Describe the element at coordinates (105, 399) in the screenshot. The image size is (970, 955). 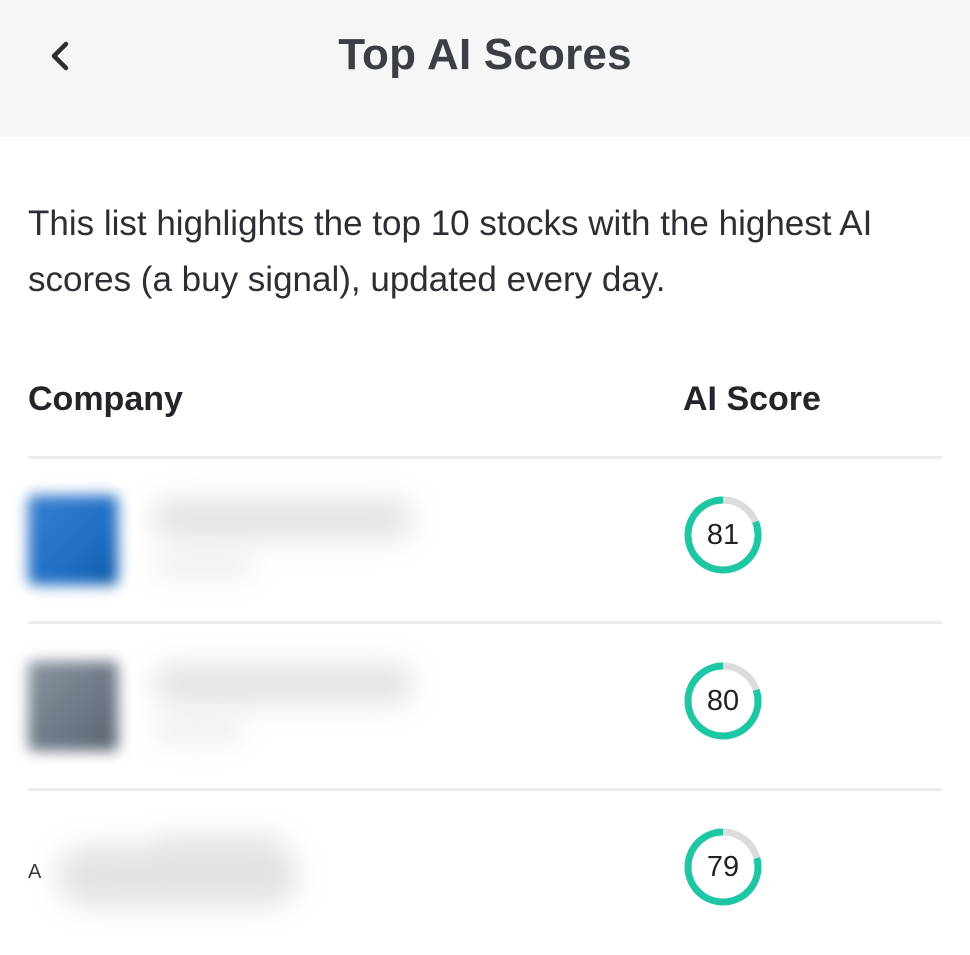
I see `column-header-company: Company` at that location.